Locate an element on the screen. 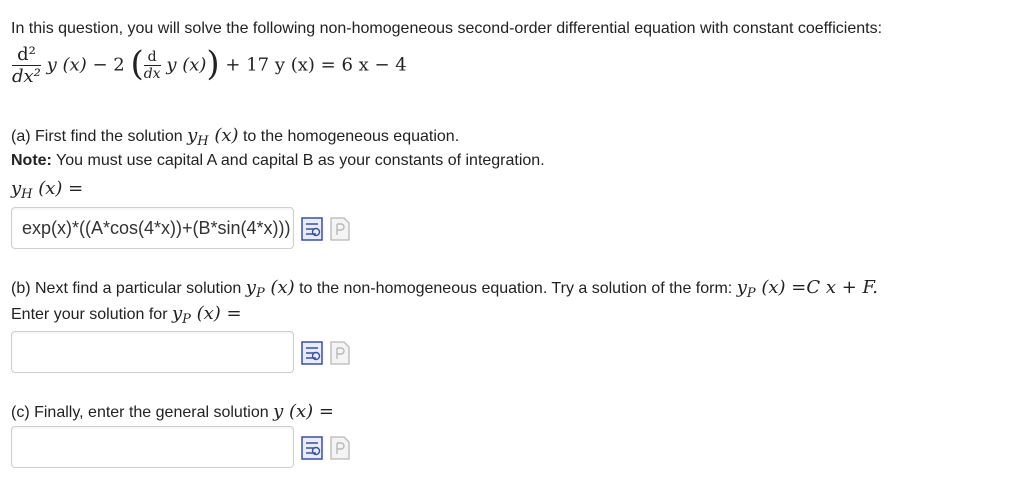 This screenshot has width=1020, height=501. eq-minus-two: − 2 is located at coordinates (108, 65).